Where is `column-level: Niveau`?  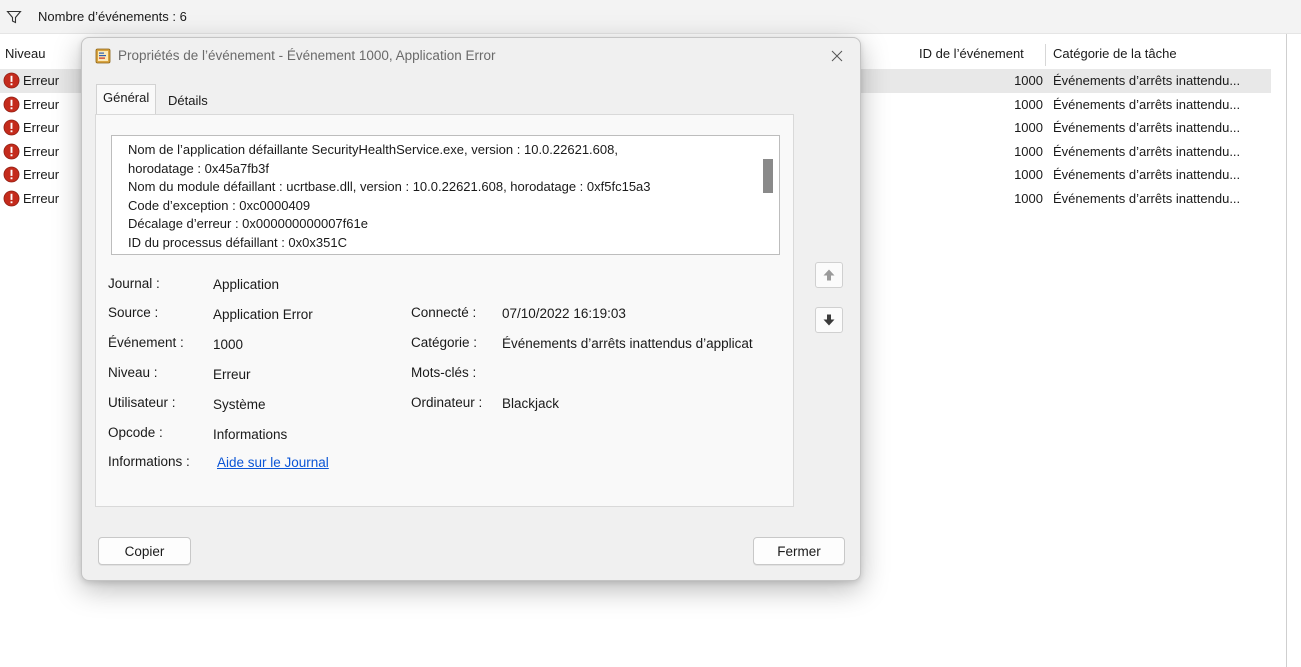
column-level: Niveau is located at coordinates (25, 53).